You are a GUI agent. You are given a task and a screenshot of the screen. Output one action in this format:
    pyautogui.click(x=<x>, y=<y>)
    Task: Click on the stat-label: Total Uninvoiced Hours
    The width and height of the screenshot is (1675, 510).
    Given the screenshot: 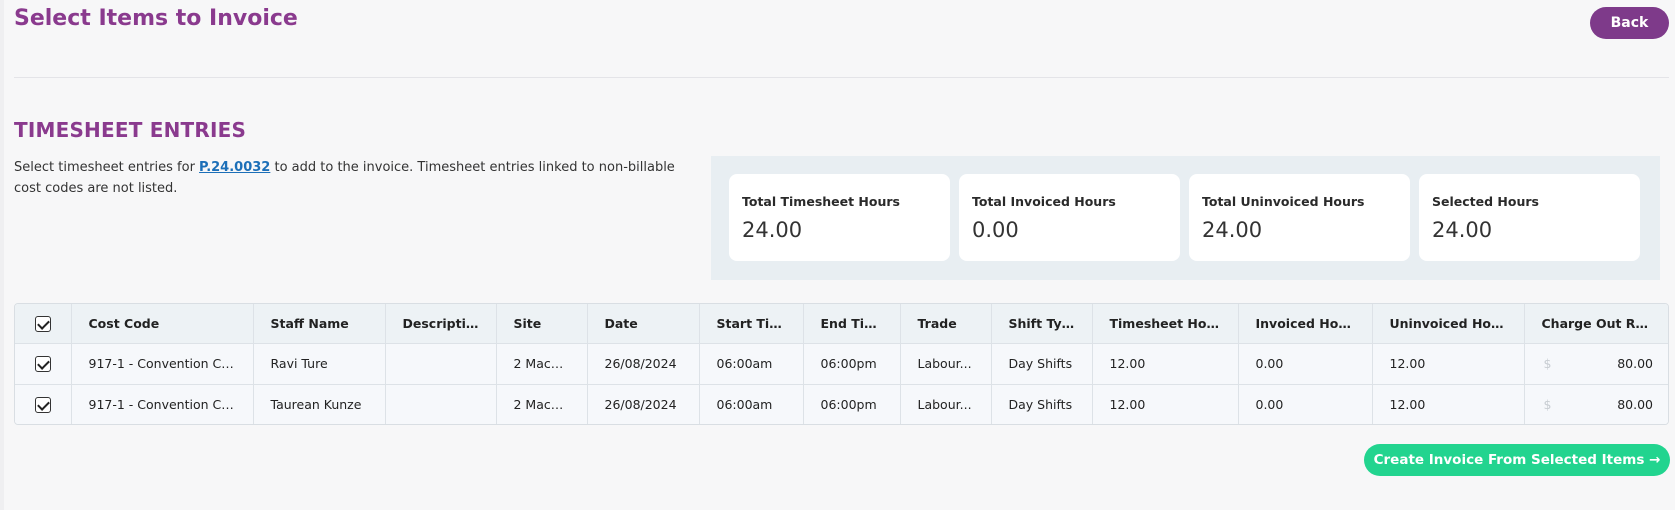 What is the action you would take?
    pyautogui.click(x=1283, y=201)
    